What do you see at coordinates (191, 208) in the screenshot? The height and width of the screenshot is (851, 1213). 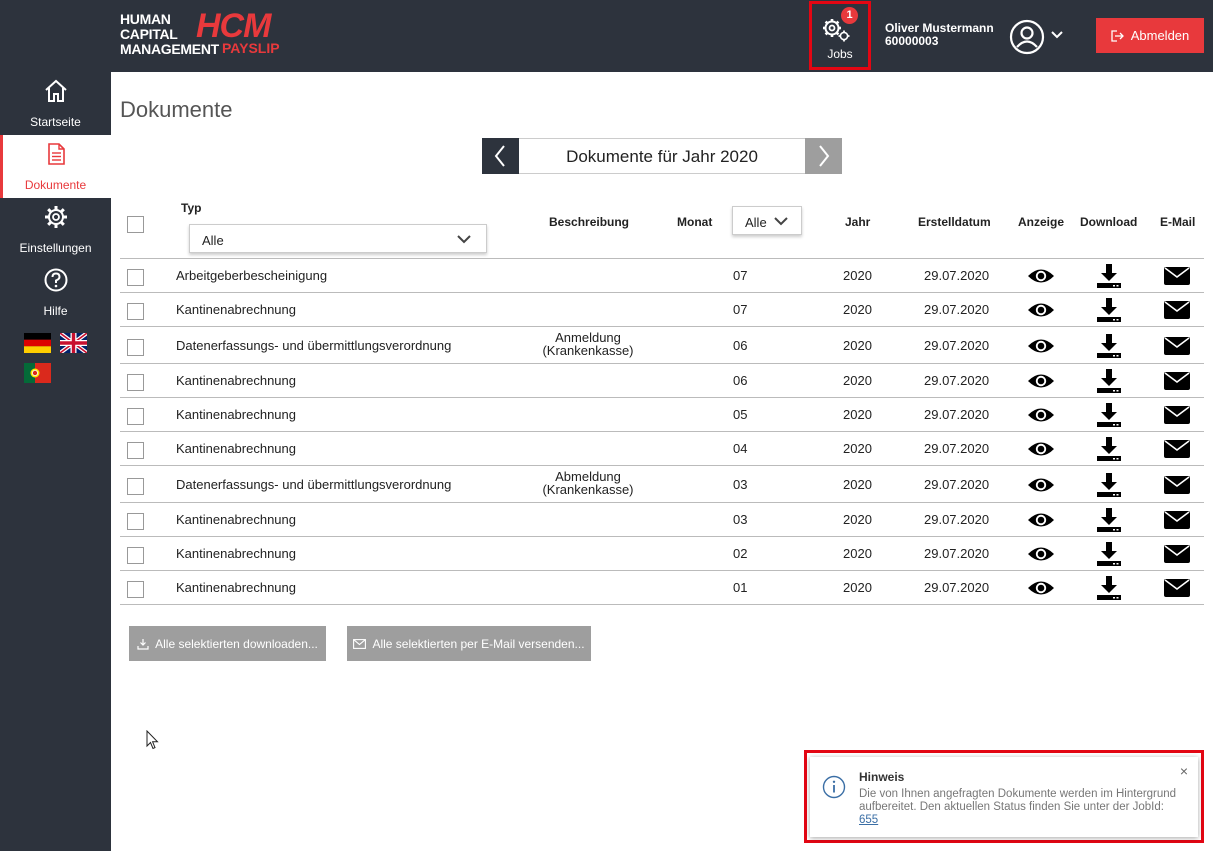 I see `column-header-typ: Typ` at bounding box center [191, 208].